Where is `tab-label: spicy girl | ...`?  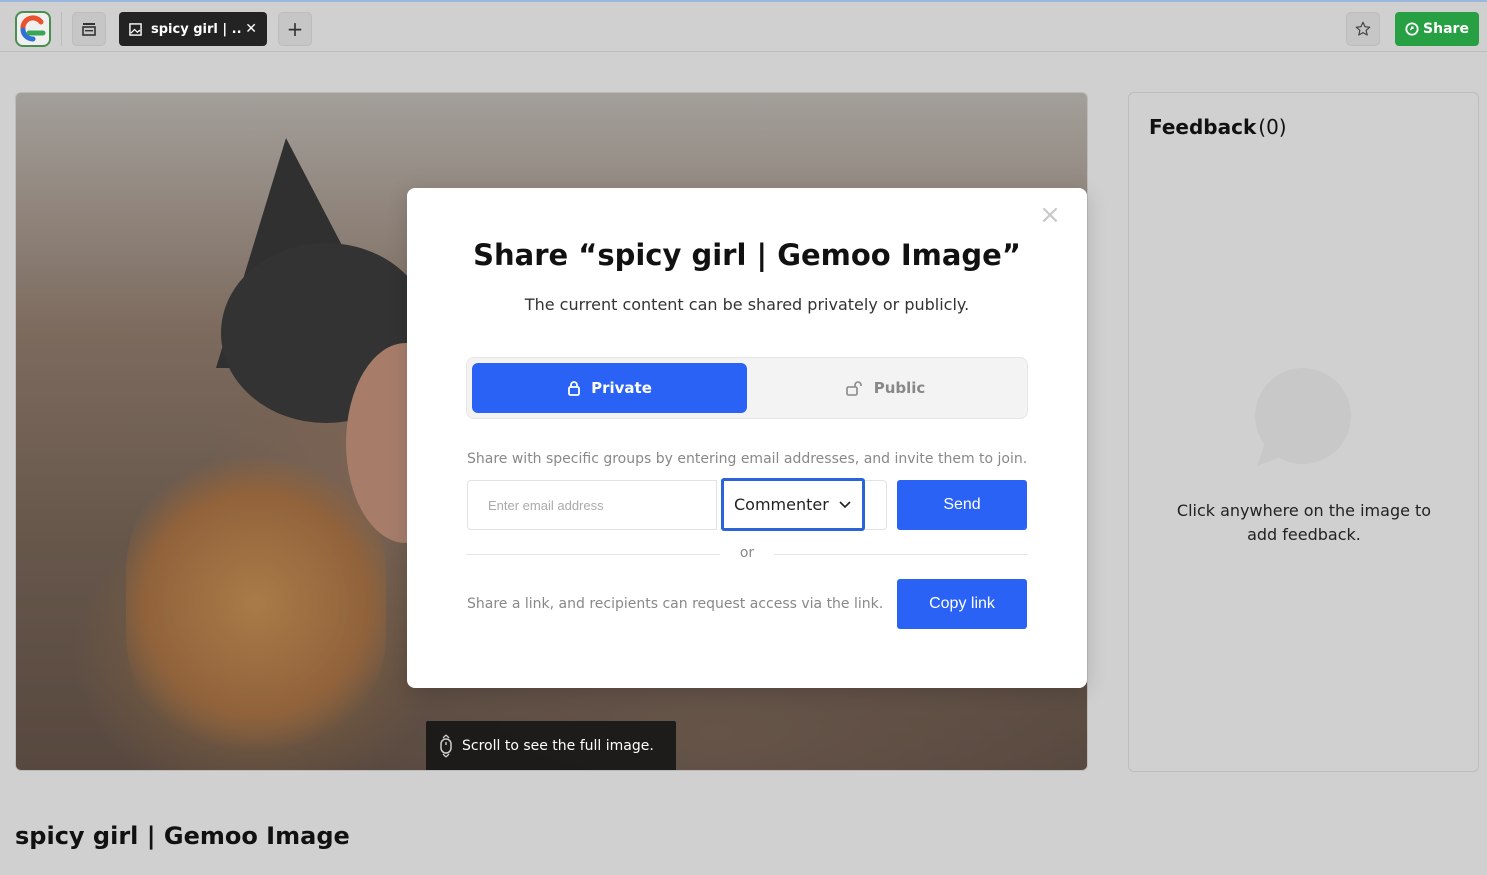
tab-label: spicy girl | ... is located at coordinates (196, 29).